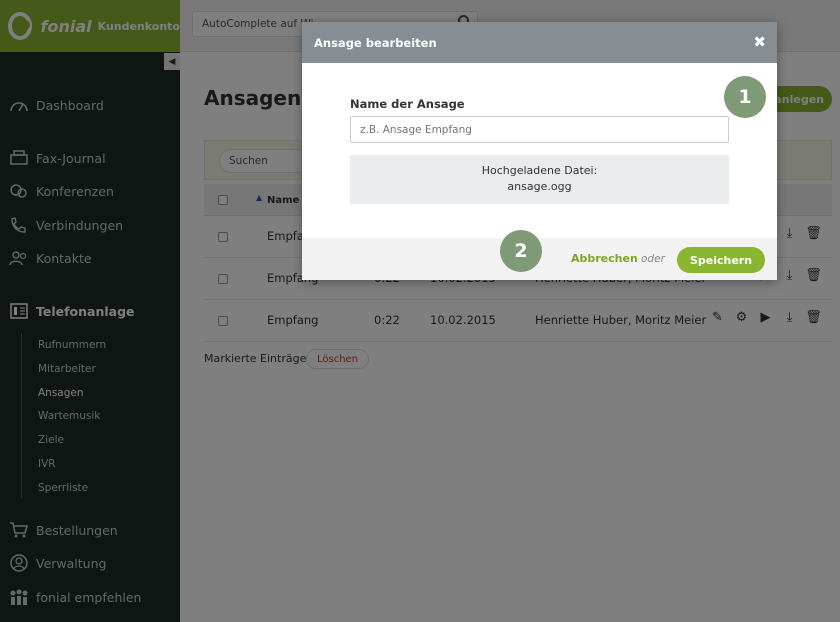 This screenshot has height=622, width=840. Describe the element at coordinates (521, 251) in the screenshot. I see `step-badge-2: 2` at that location.